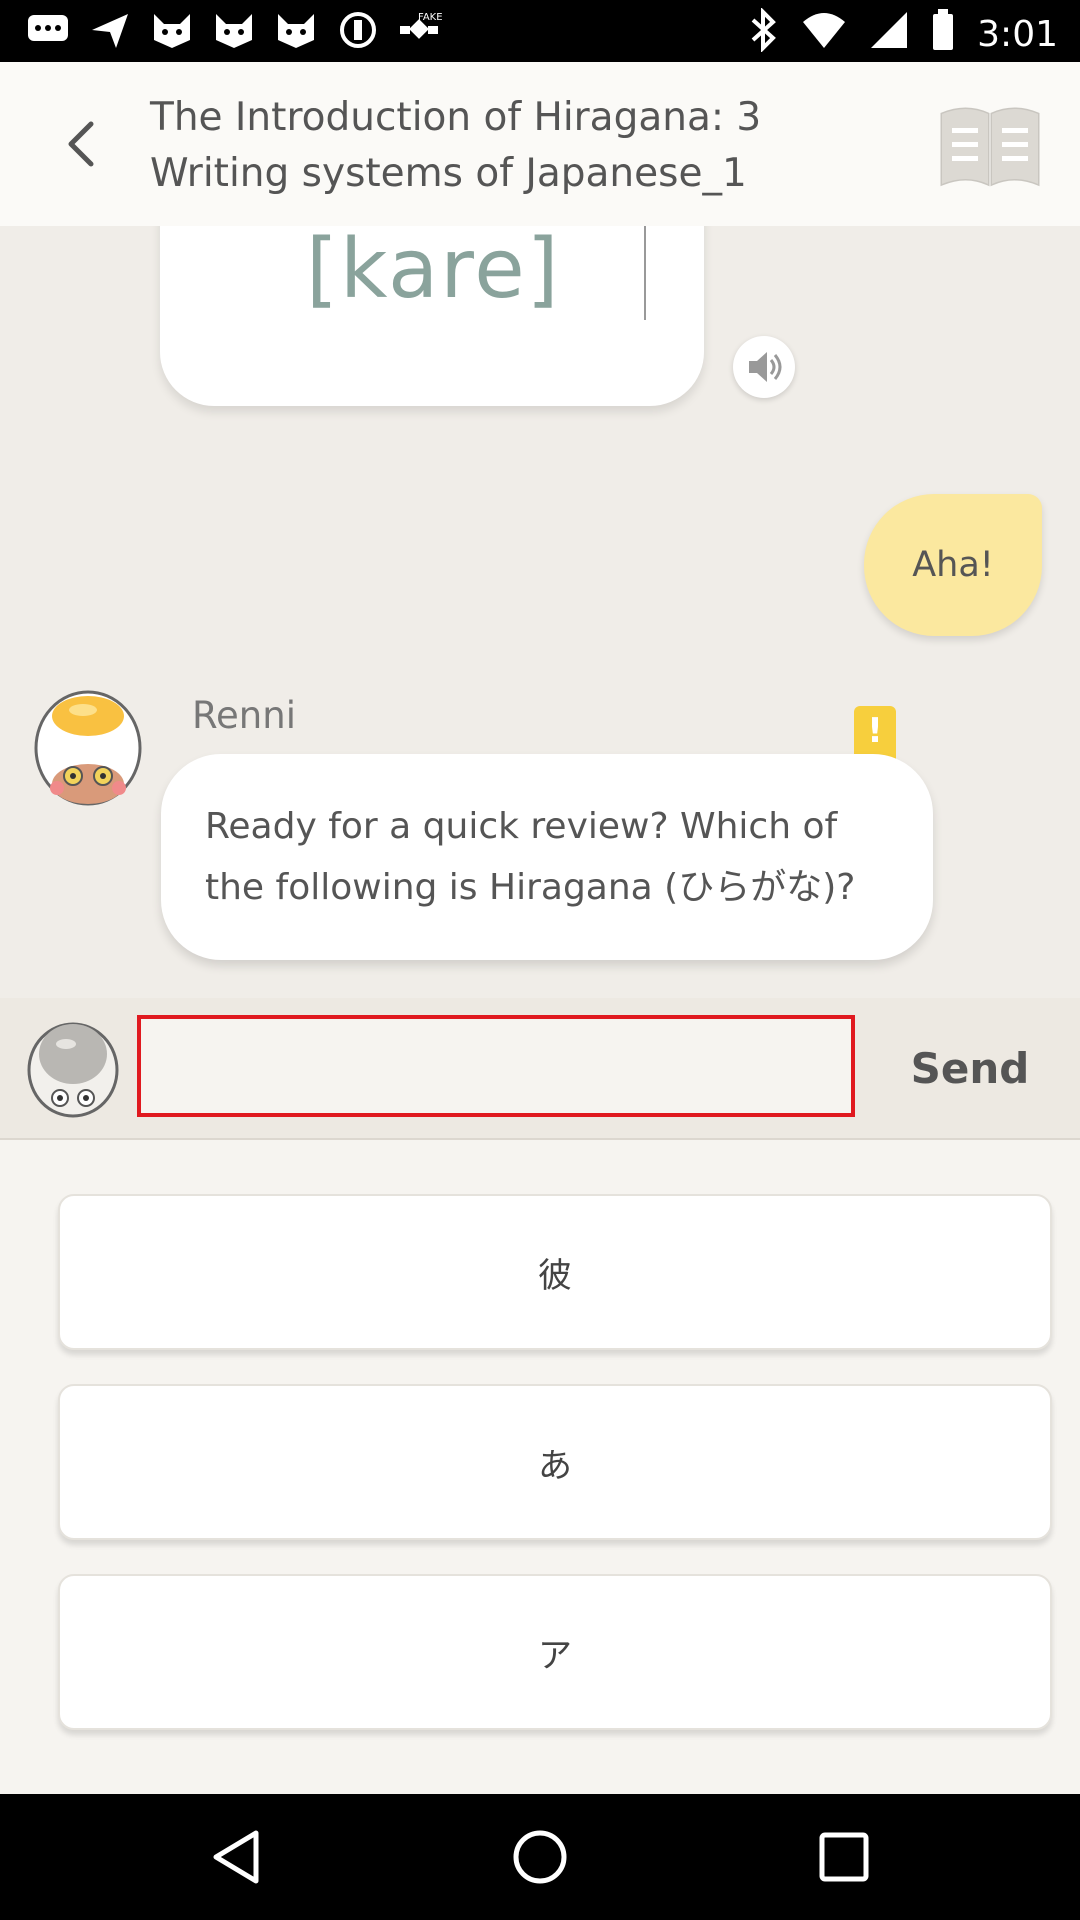  What do you see at coordinates (110, 30) in the screenshot?
I see `navigation-icon` at bounding box center [110, 30].